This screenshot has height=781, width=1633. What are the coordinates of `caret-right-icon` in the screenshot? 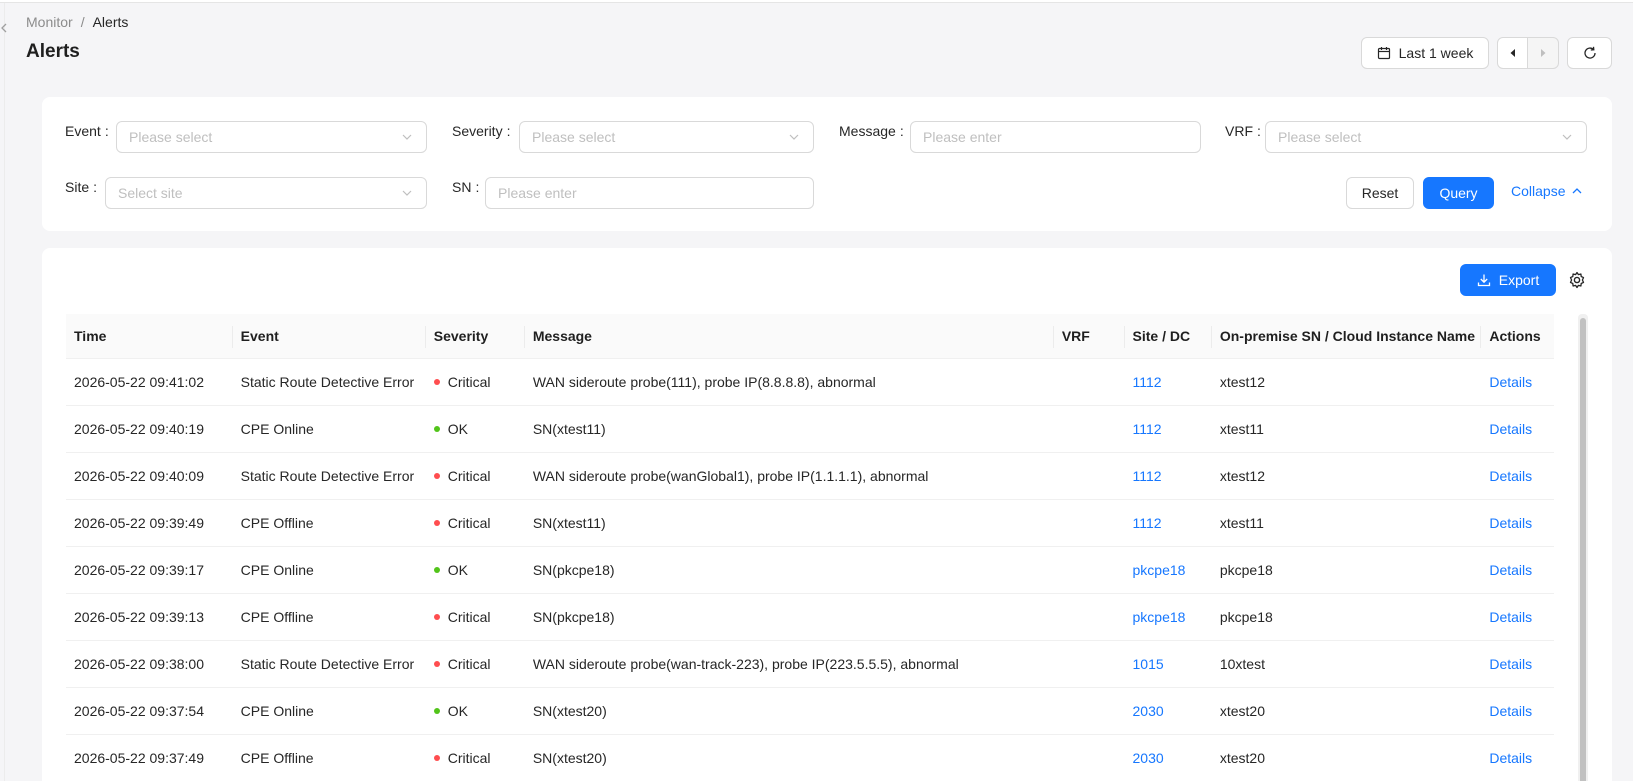 It's located at (1543, 53).